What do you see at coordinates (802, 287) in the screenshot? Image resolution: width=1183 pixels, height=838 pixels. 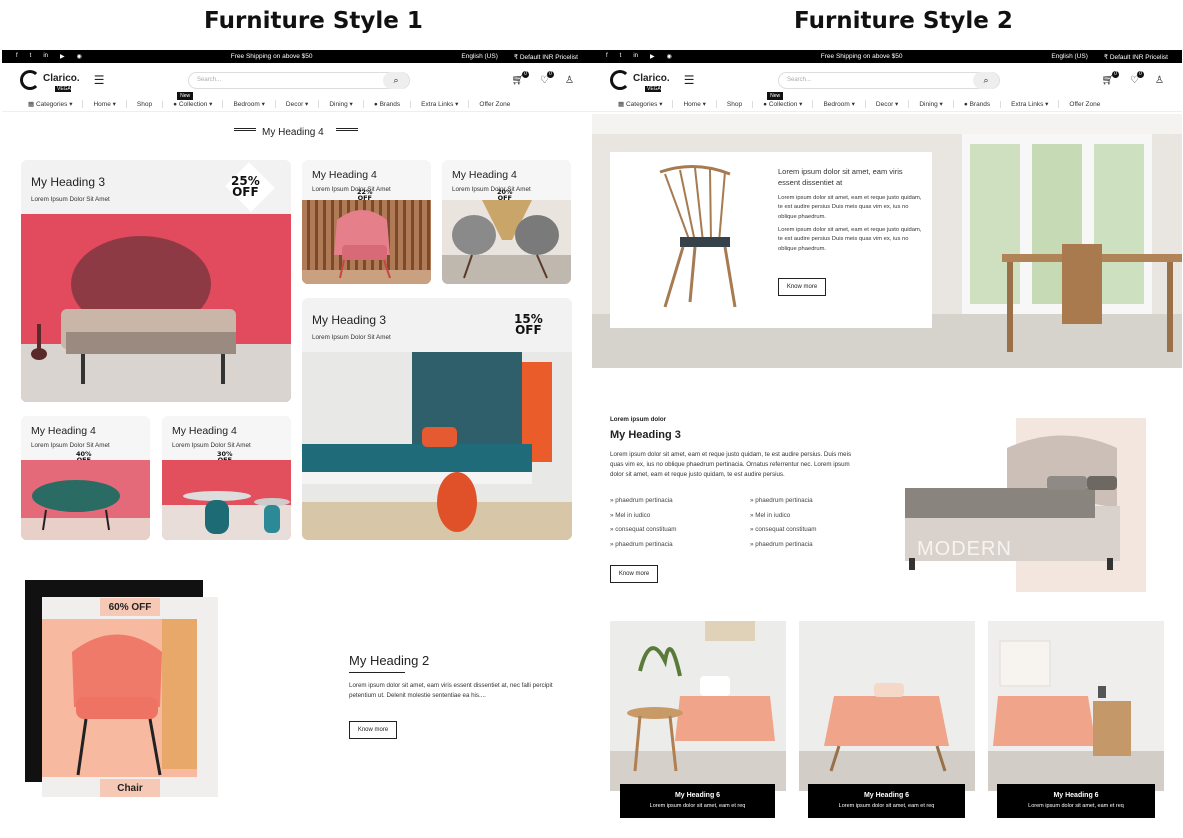 I see `hero-know-more-button: Know more` at bounding box center [802, 287].